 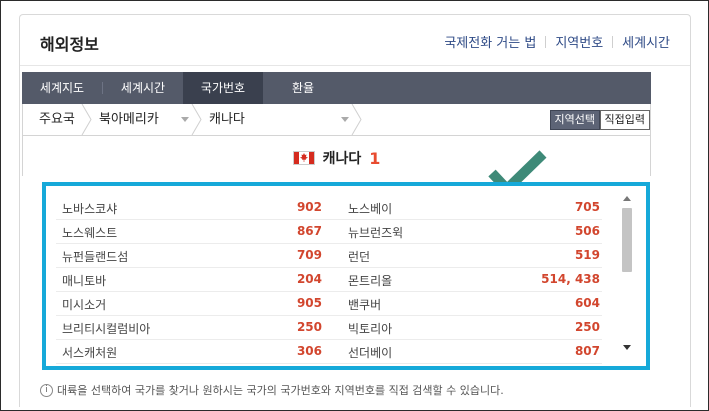 I want to click on country-name: 캐나다, so click(x=342, y=159).